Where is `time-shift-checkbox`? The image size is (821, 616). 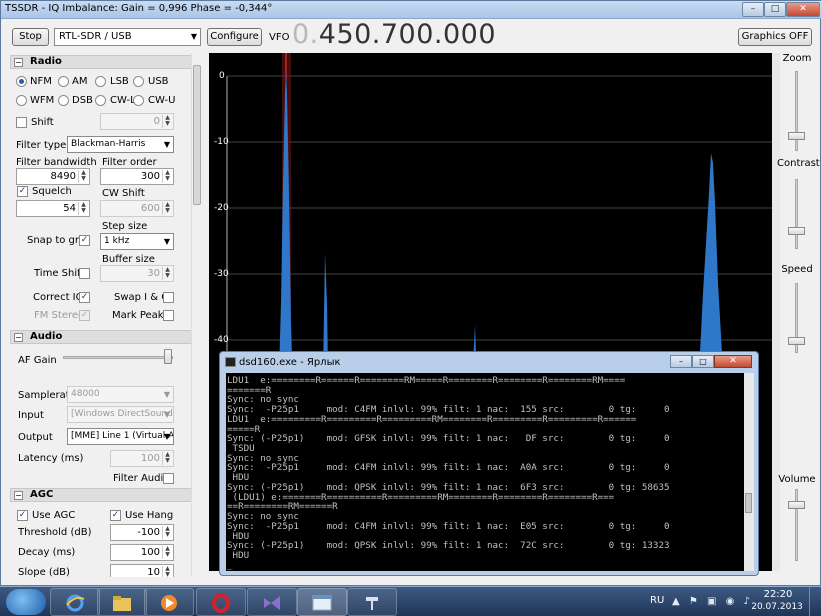 time-shift-checkbox is located at coordinates (84, 273).